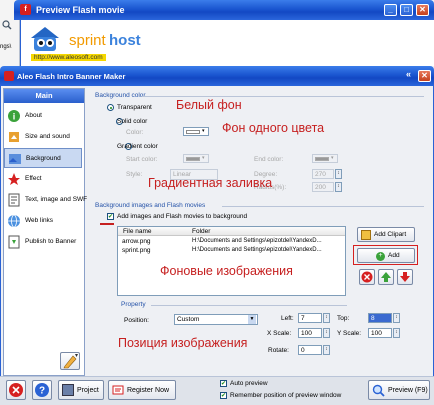  What do you see at coordinates (25, 9) in the screenshot?
I see `flash-icon: f` at bounding box center [25, 9].